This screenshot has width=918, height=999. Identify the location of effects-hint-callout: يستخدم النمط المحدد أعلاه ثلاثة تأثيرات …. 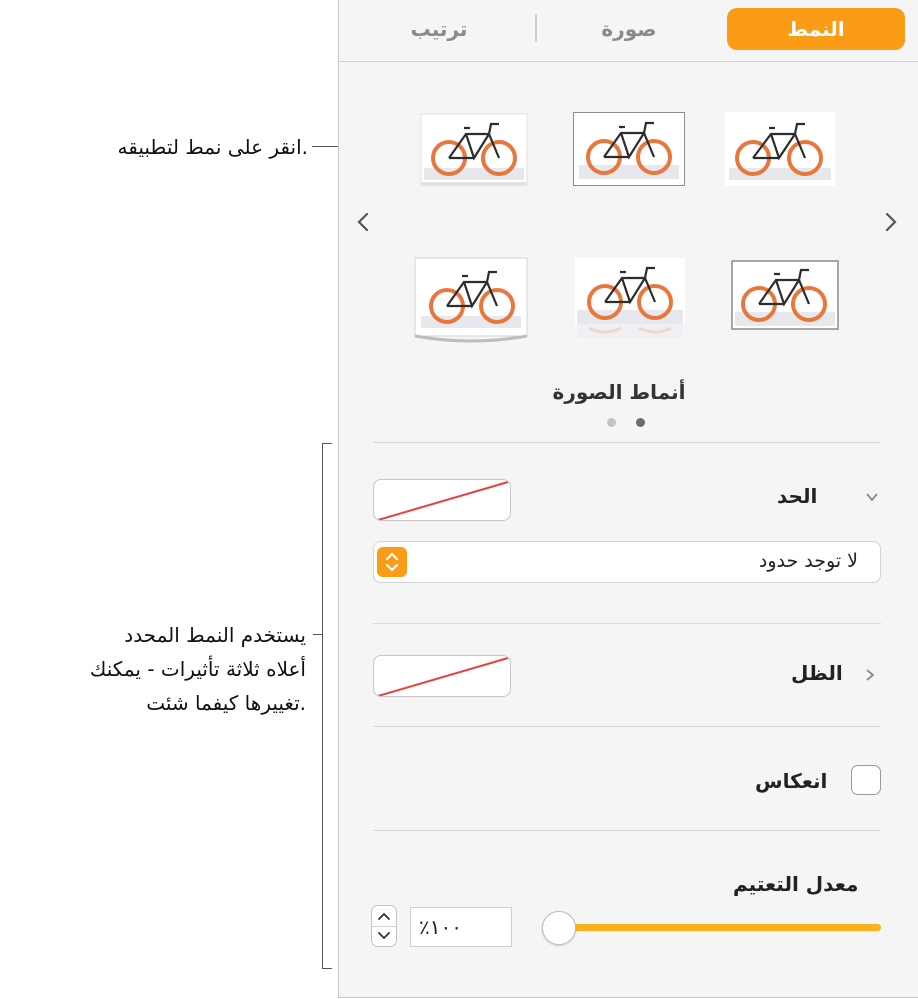
(157, 669).